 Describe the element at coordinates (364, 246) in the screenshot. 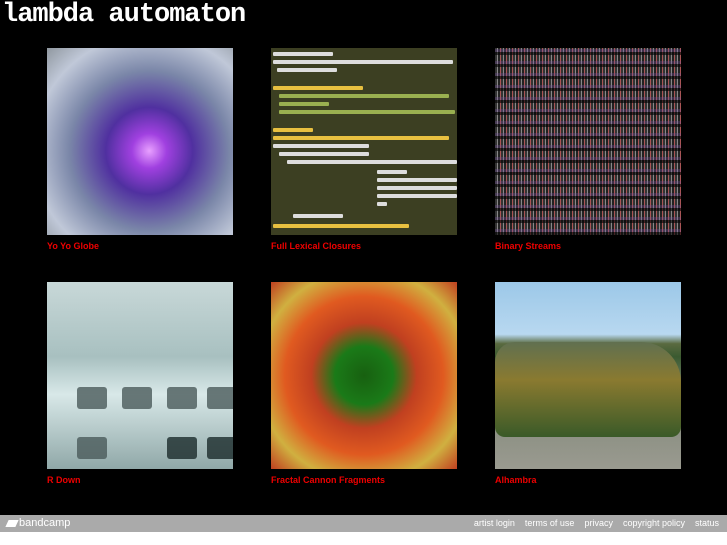

I see `album-title-link: Full Lexical Closures` at that location.